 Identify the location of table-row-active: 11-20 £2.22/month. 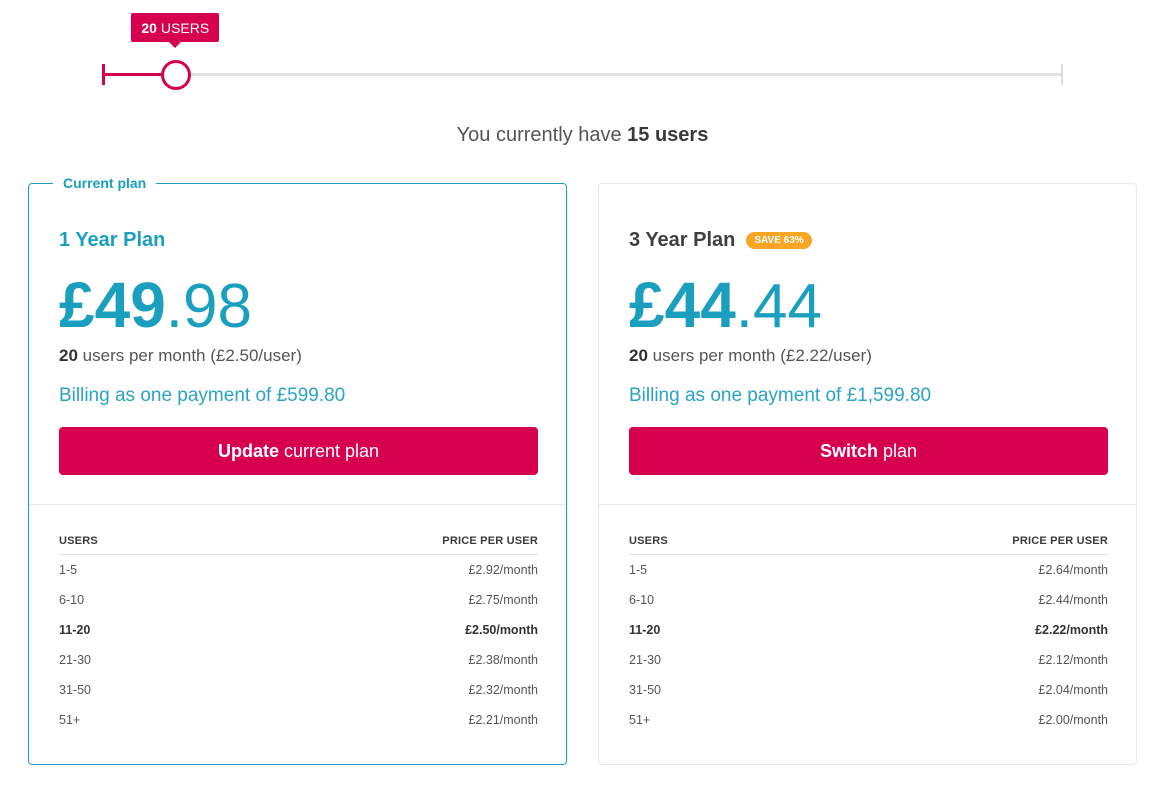
(868, 630).